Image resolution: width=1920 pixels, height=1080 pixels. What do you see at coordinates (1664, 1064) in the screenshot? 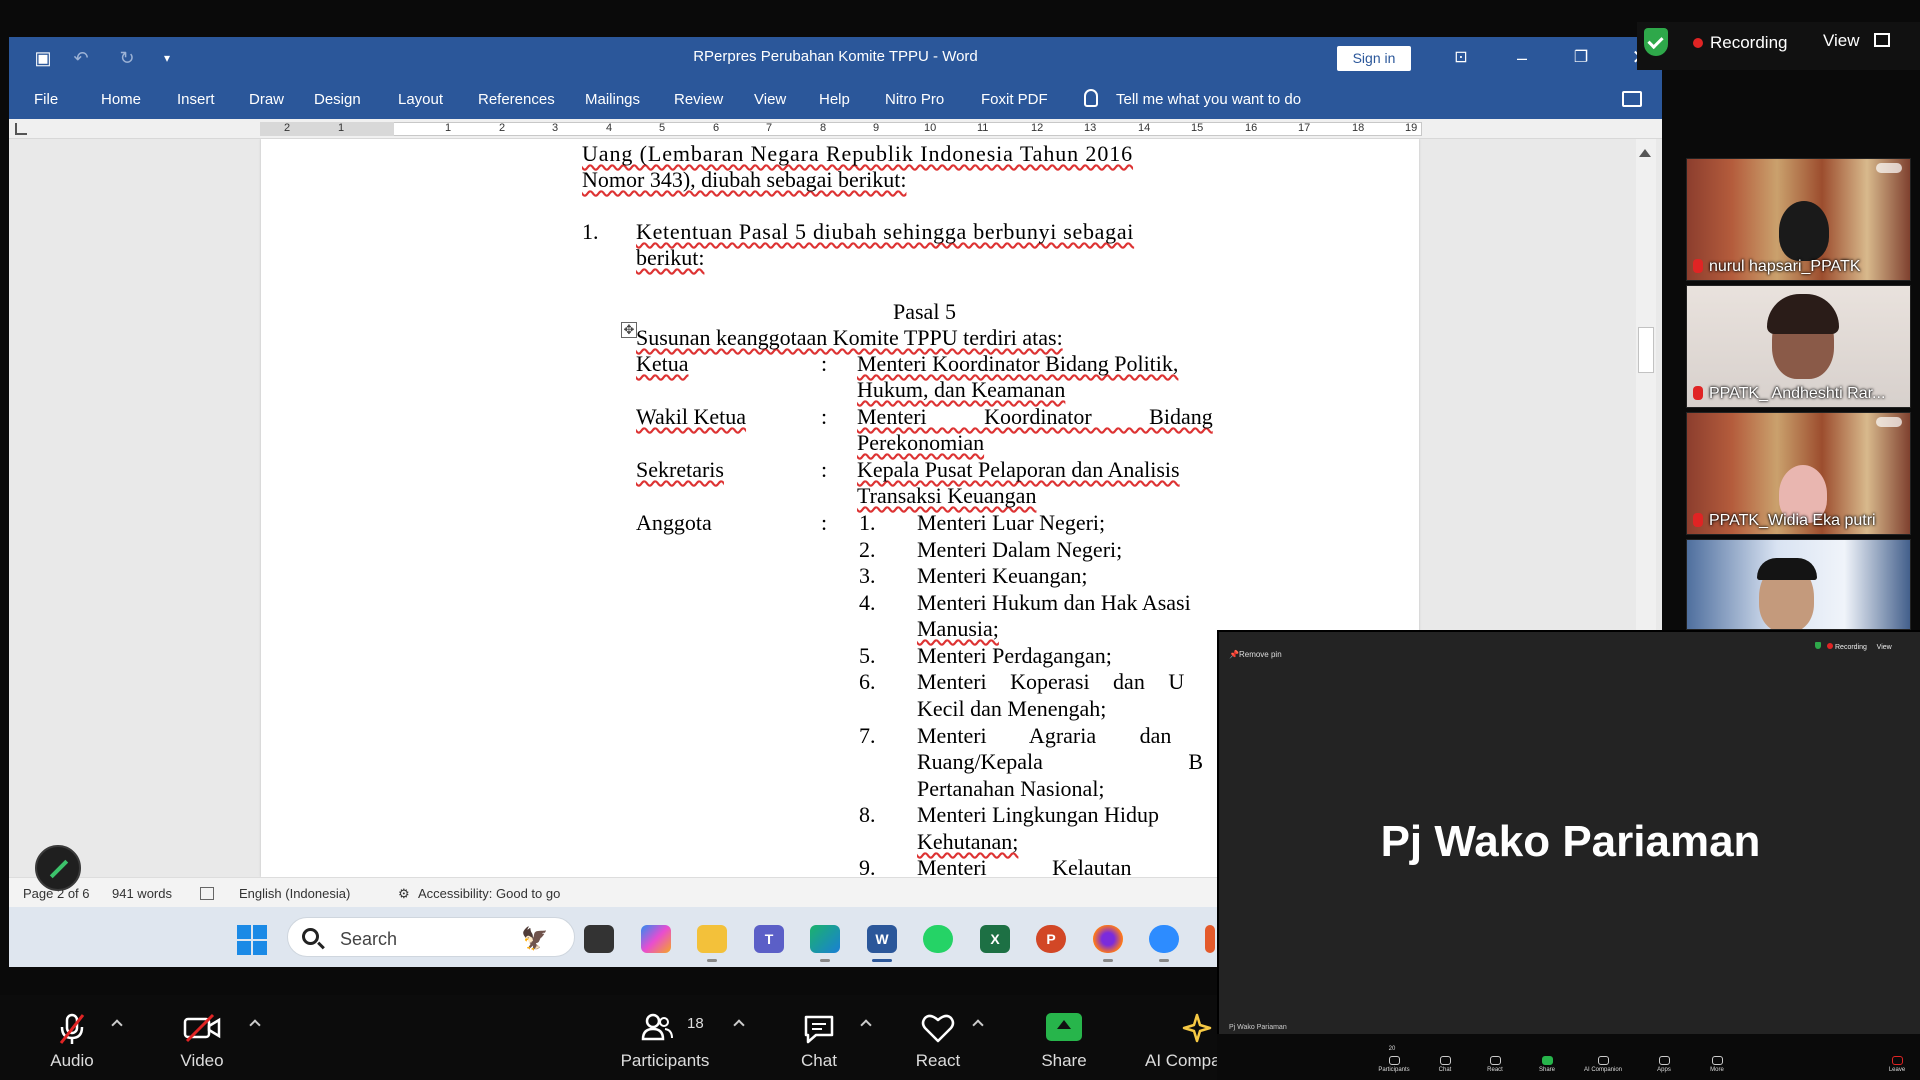
I see `mini-apps-button: Apps` at bounding box center [1664, 1064].